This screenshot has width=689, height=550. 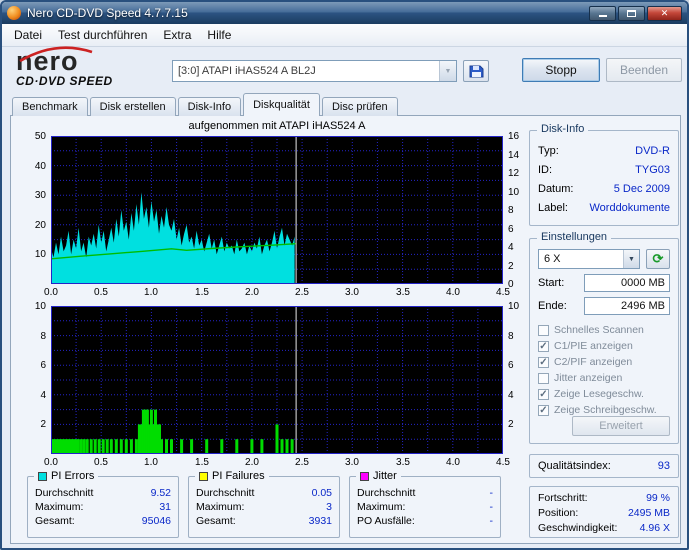 I want to click on refresh-button: ⟳, so click(x=658, y=259).